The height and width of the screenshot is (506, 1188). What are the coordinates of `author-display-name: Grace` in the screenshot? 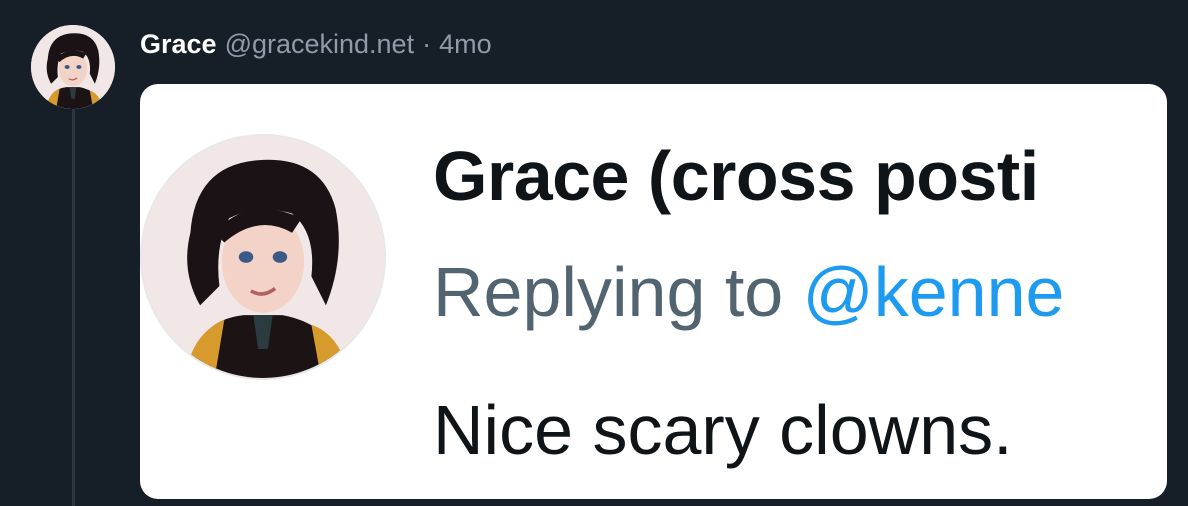 It's located at (178, 44).